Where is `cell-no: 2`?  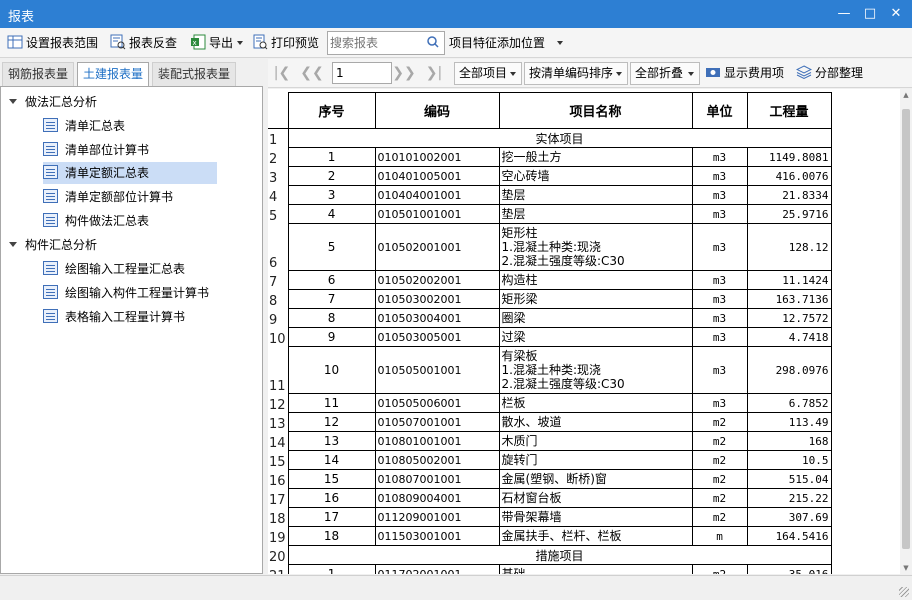
cell-no: 2 is located at coordinates (331, 176).